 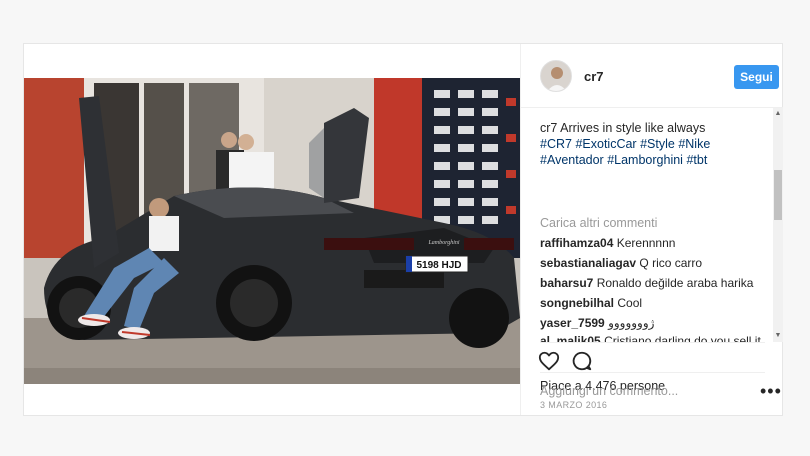 I want to click on comment-text: Kerennnnn, so click(x=646, y=243).